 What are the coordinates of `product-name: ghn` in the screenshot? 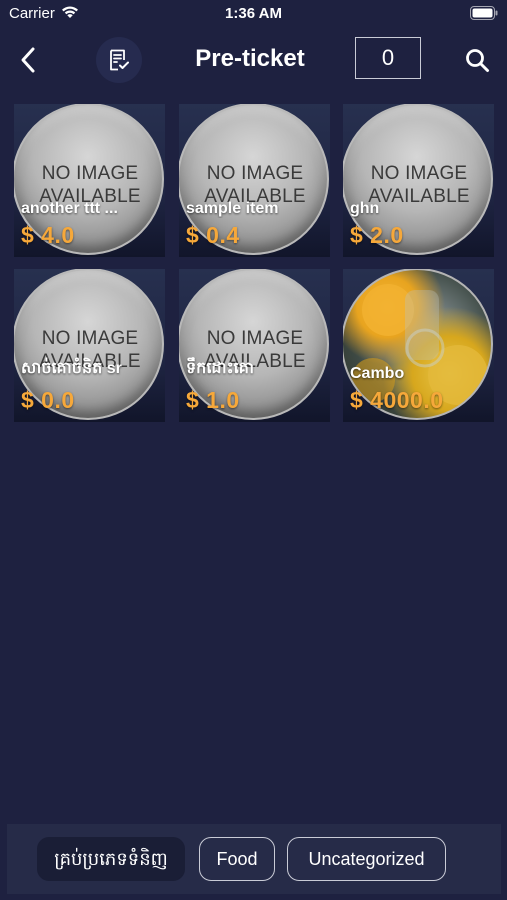 It's located at (365, 208).